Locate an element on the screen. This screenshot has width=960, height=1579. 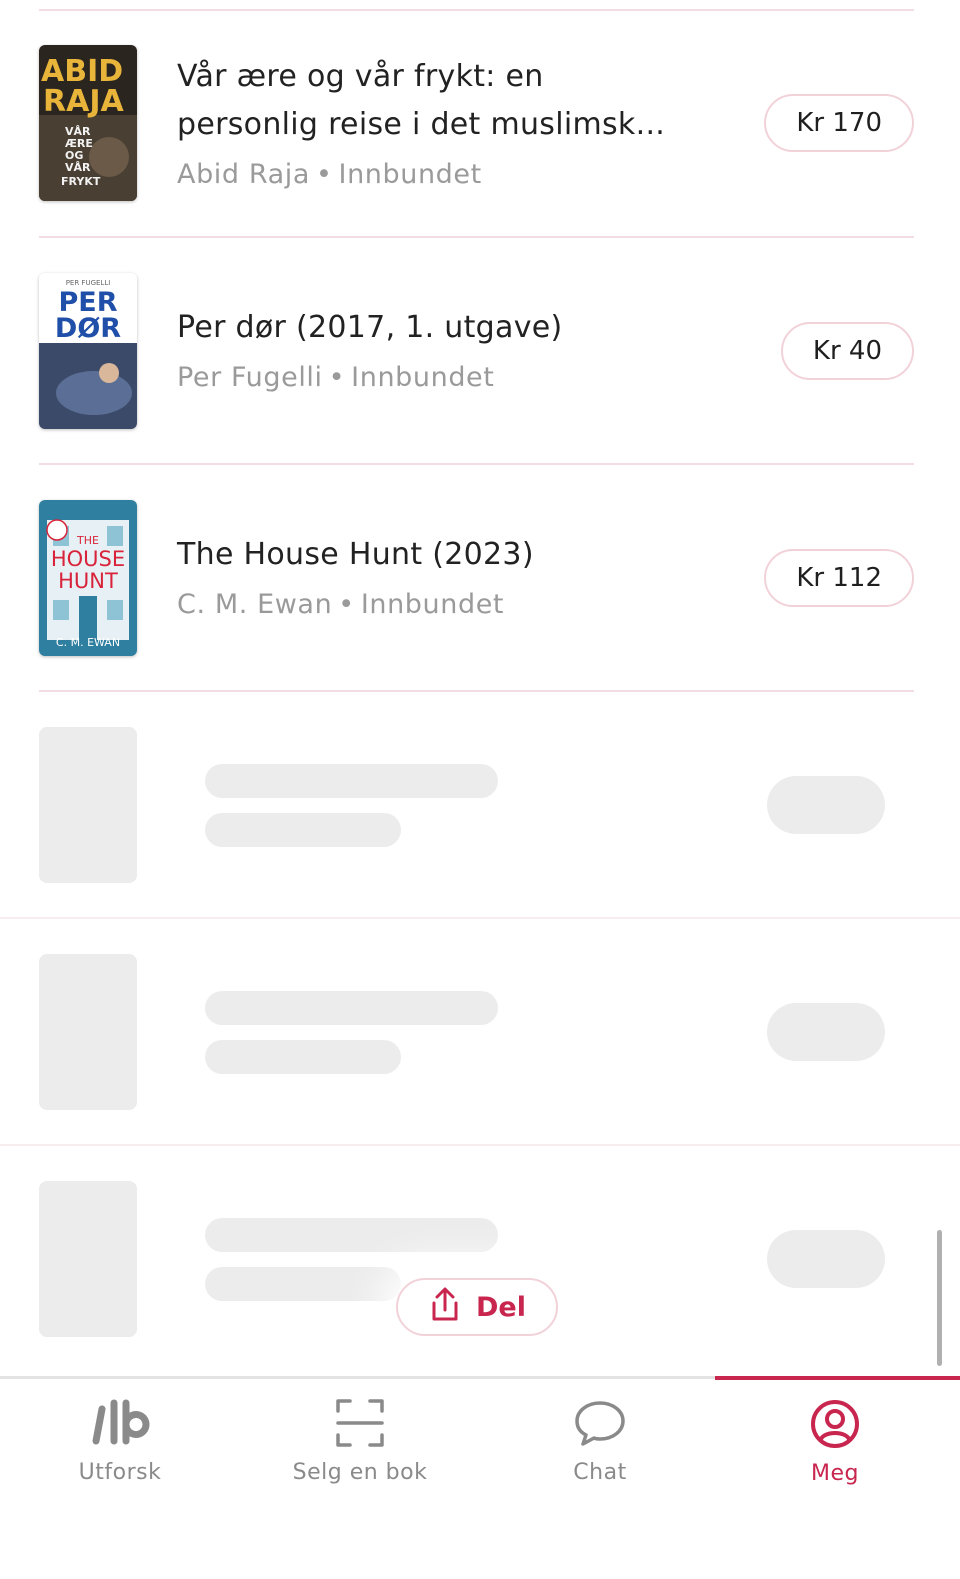
book-title: Per dør (2017, 1. utgave) is located at coordinates (370, 328).